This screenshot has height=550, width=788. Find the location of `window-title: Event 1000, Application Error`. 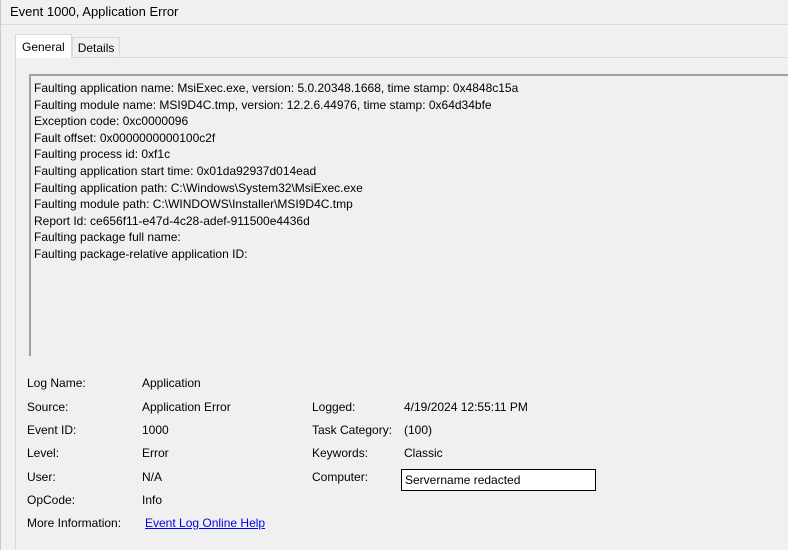

window-title: Event 1000, Application Error is located at coordinates (394, 12).